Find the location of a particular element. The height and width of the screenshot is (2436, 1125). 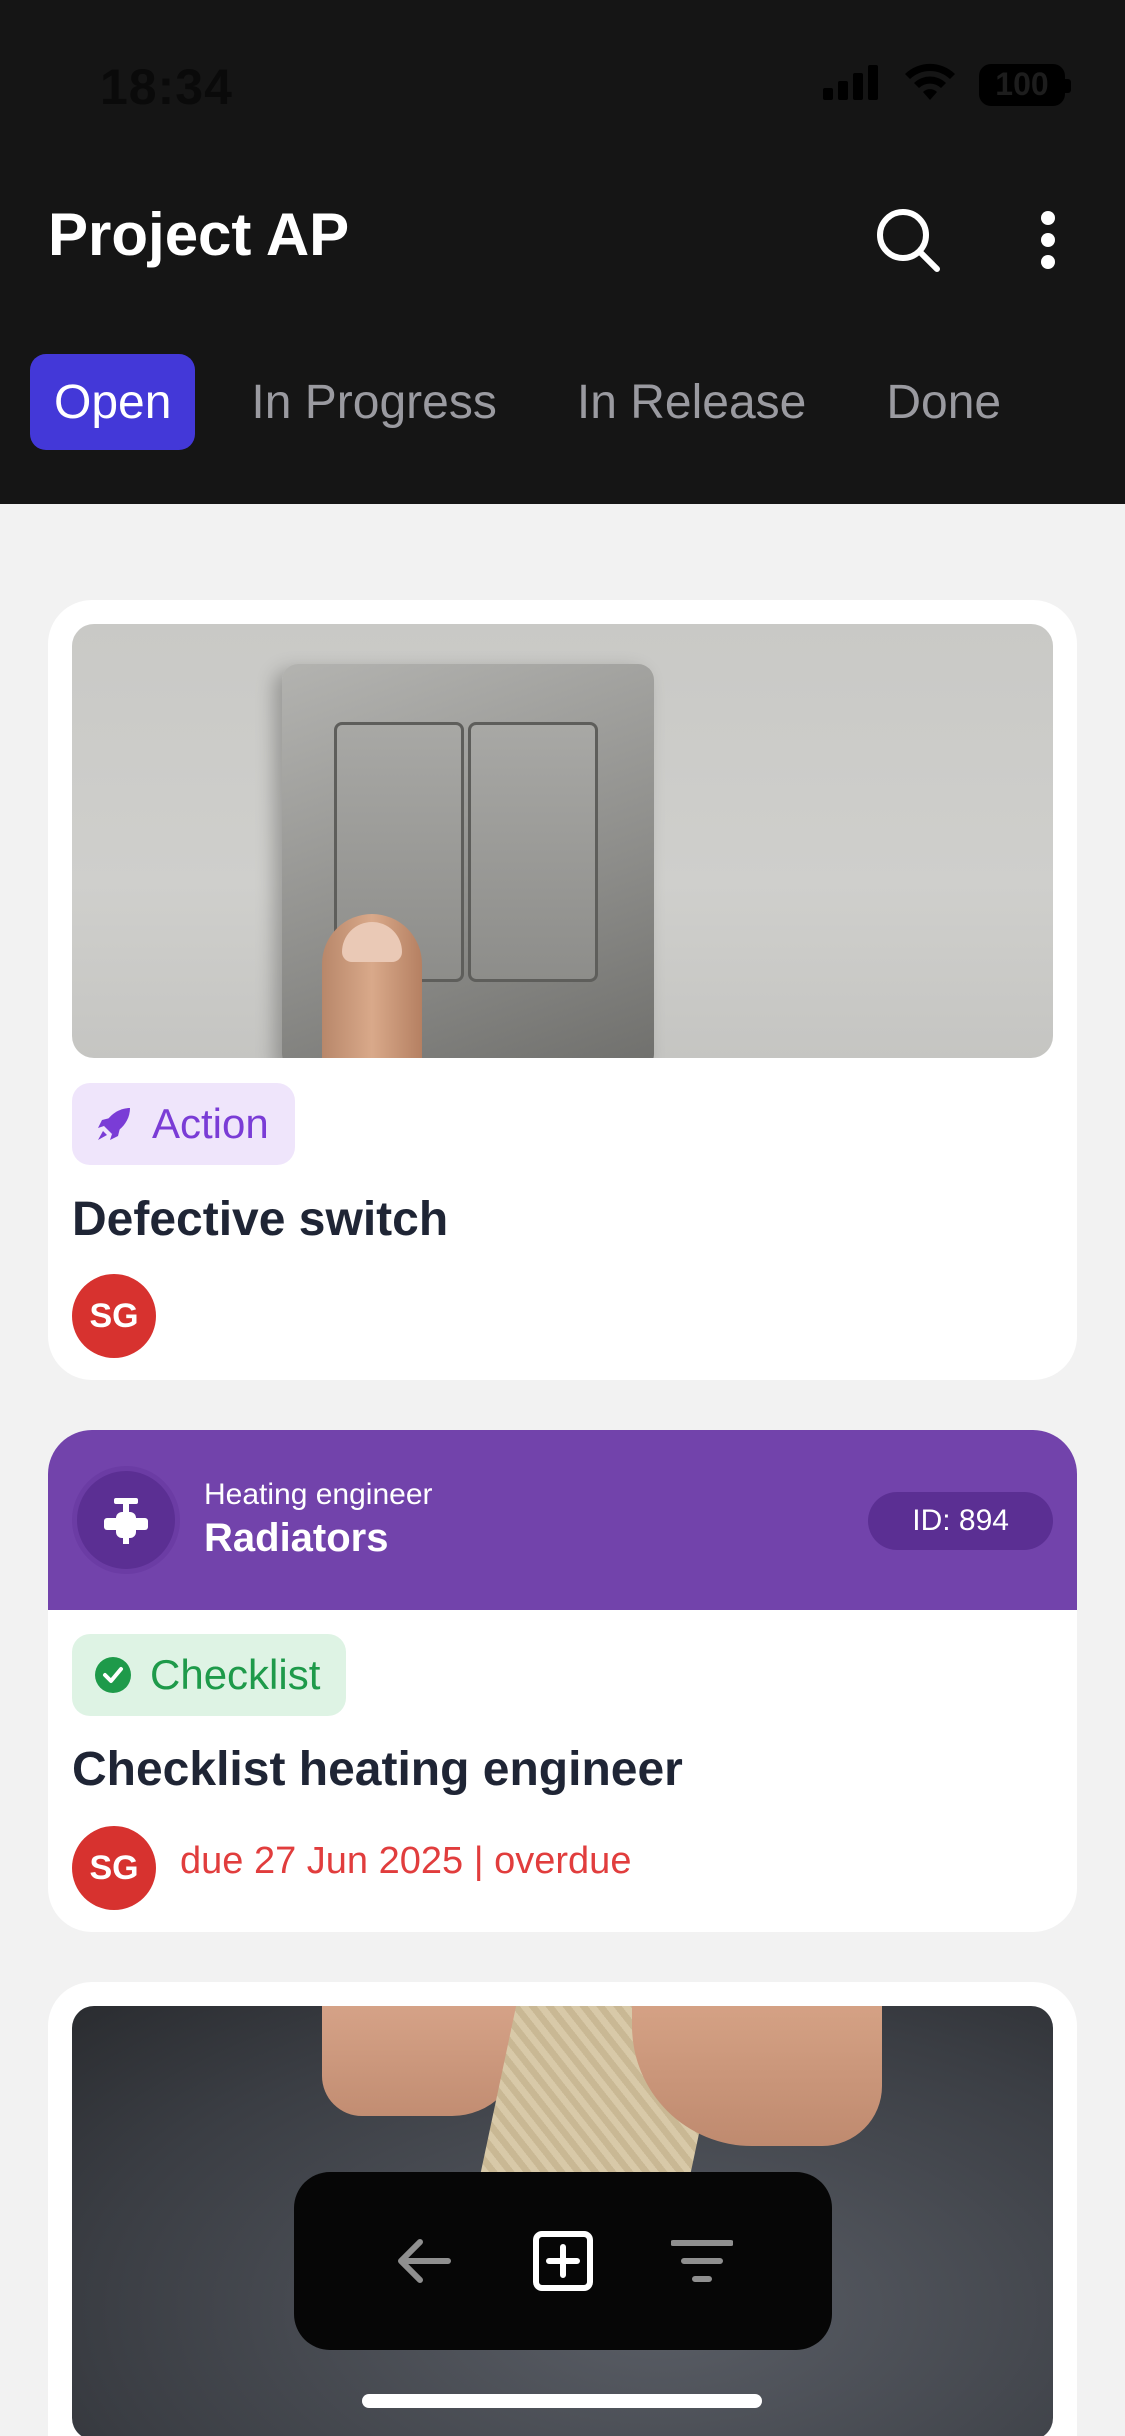

search-button is located at coordinates (908, 240).